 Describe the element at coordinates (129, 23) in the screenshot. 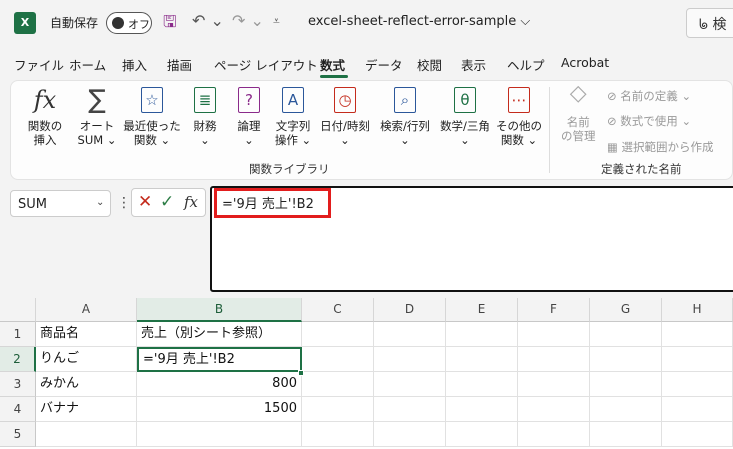

I see `autosave-toggle: オフ` at that location.